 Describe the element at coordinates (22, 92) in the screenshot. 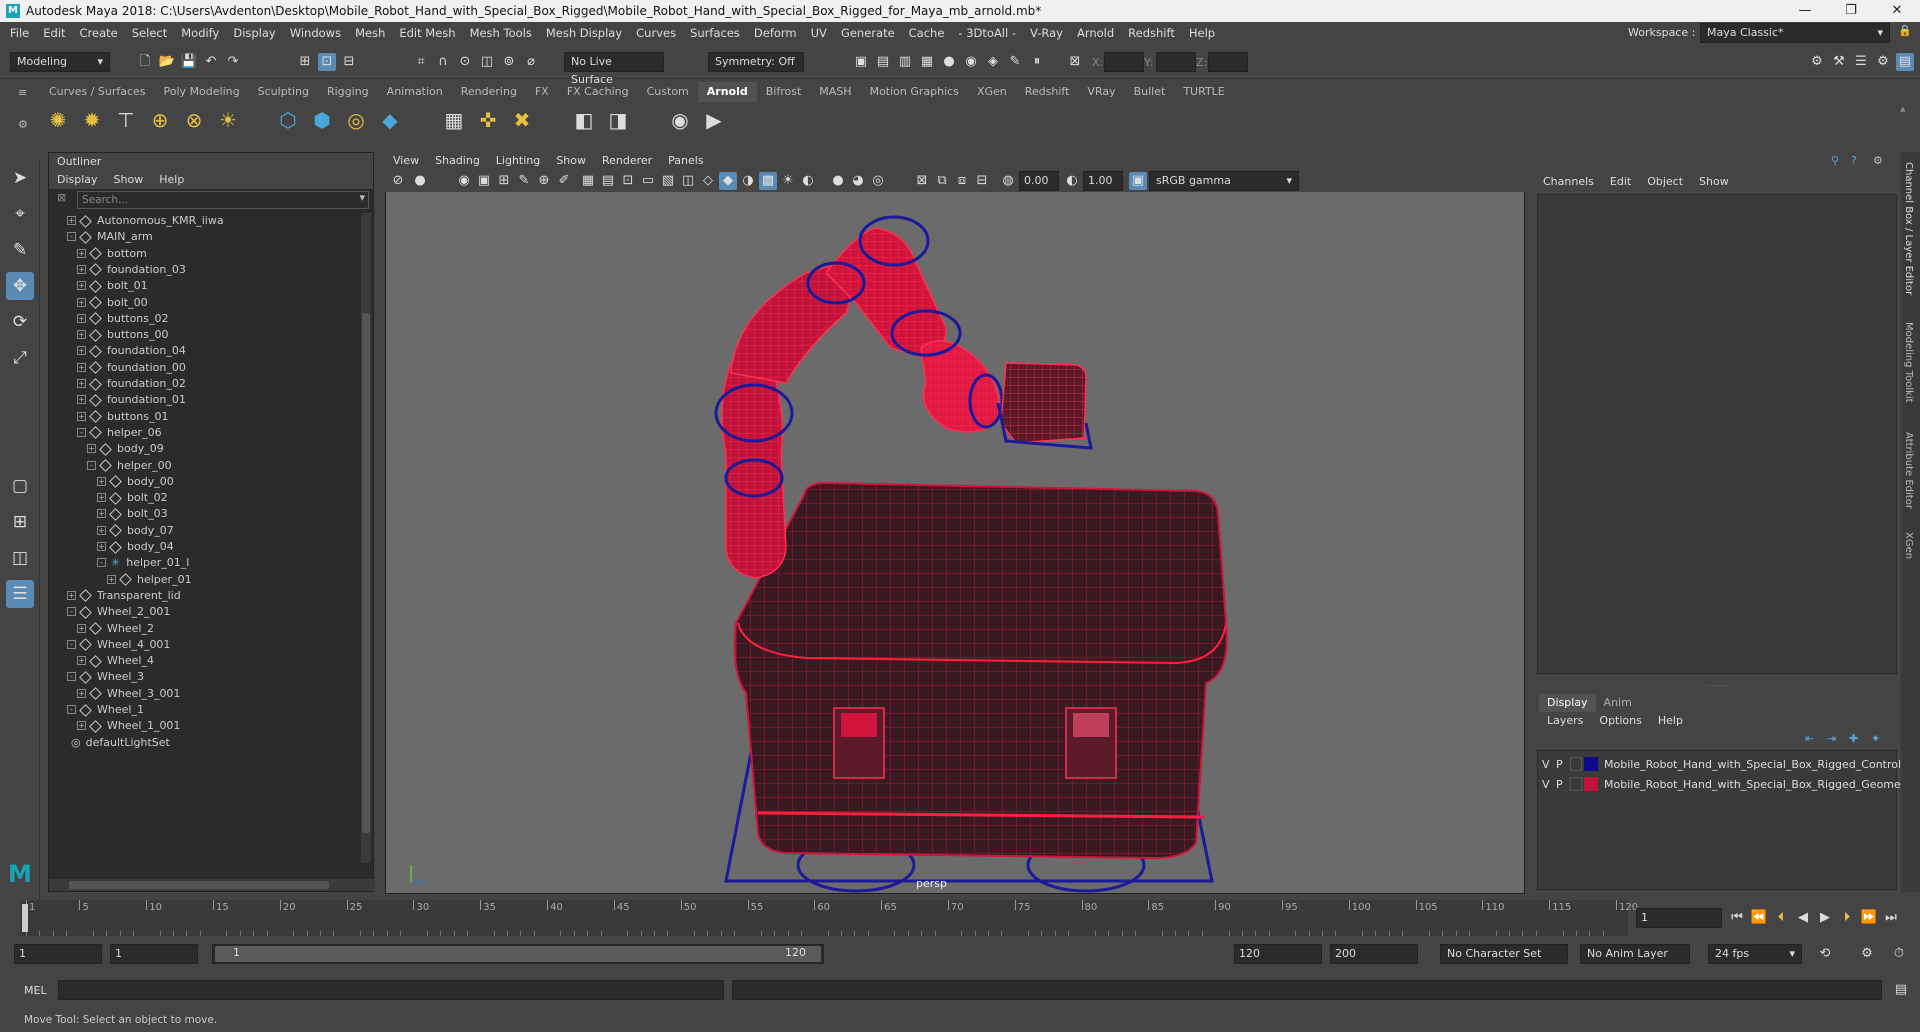

I see `shelf-menu-icon: ≡` at that location.